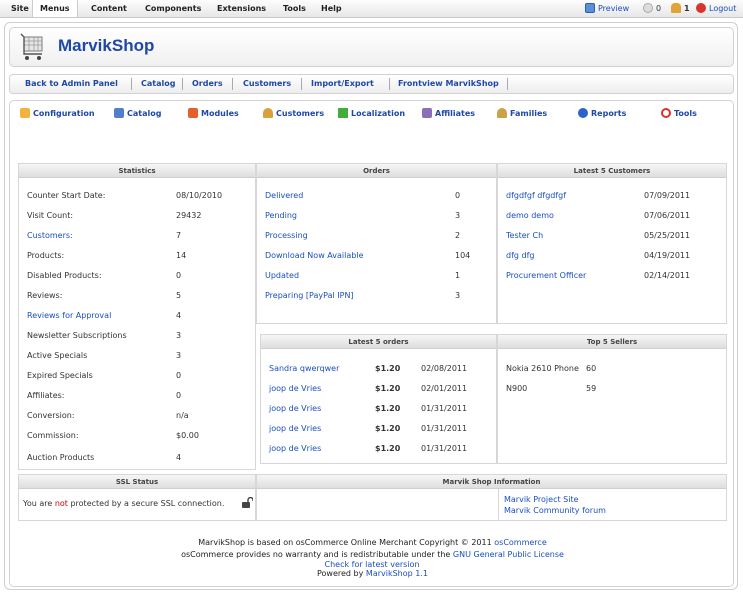 The width and height of the screenshot is (743, 600). What do you see at coordinates (555, 510) in the screenshot?
I see `marvik-community-forum-link: Marvik Community forum` at bounding box center [555, 510].